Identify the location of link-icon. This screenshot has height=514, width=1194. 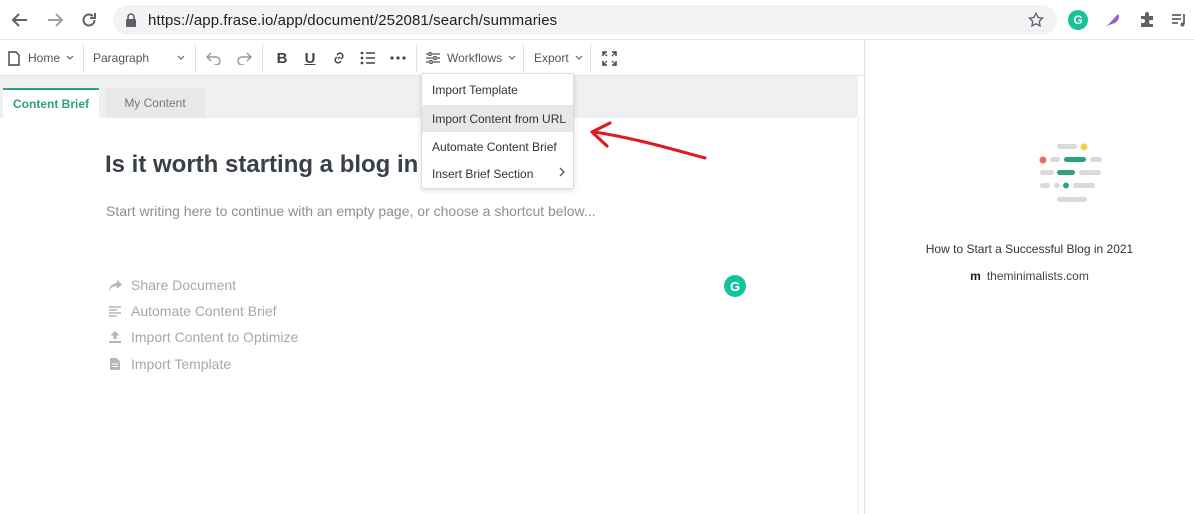
(339, 58).